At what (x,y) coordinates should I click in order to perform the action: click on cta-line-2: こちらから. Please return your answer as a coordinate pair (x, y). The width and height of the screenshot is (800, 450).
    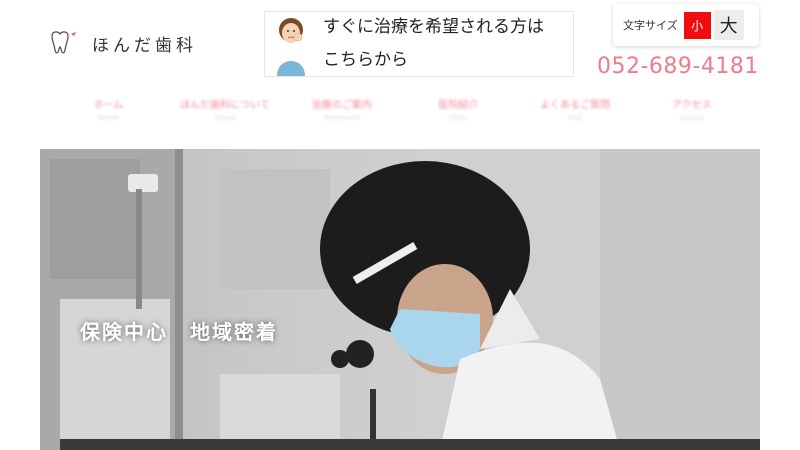
    Looking at the image, I should click on (365, 60).